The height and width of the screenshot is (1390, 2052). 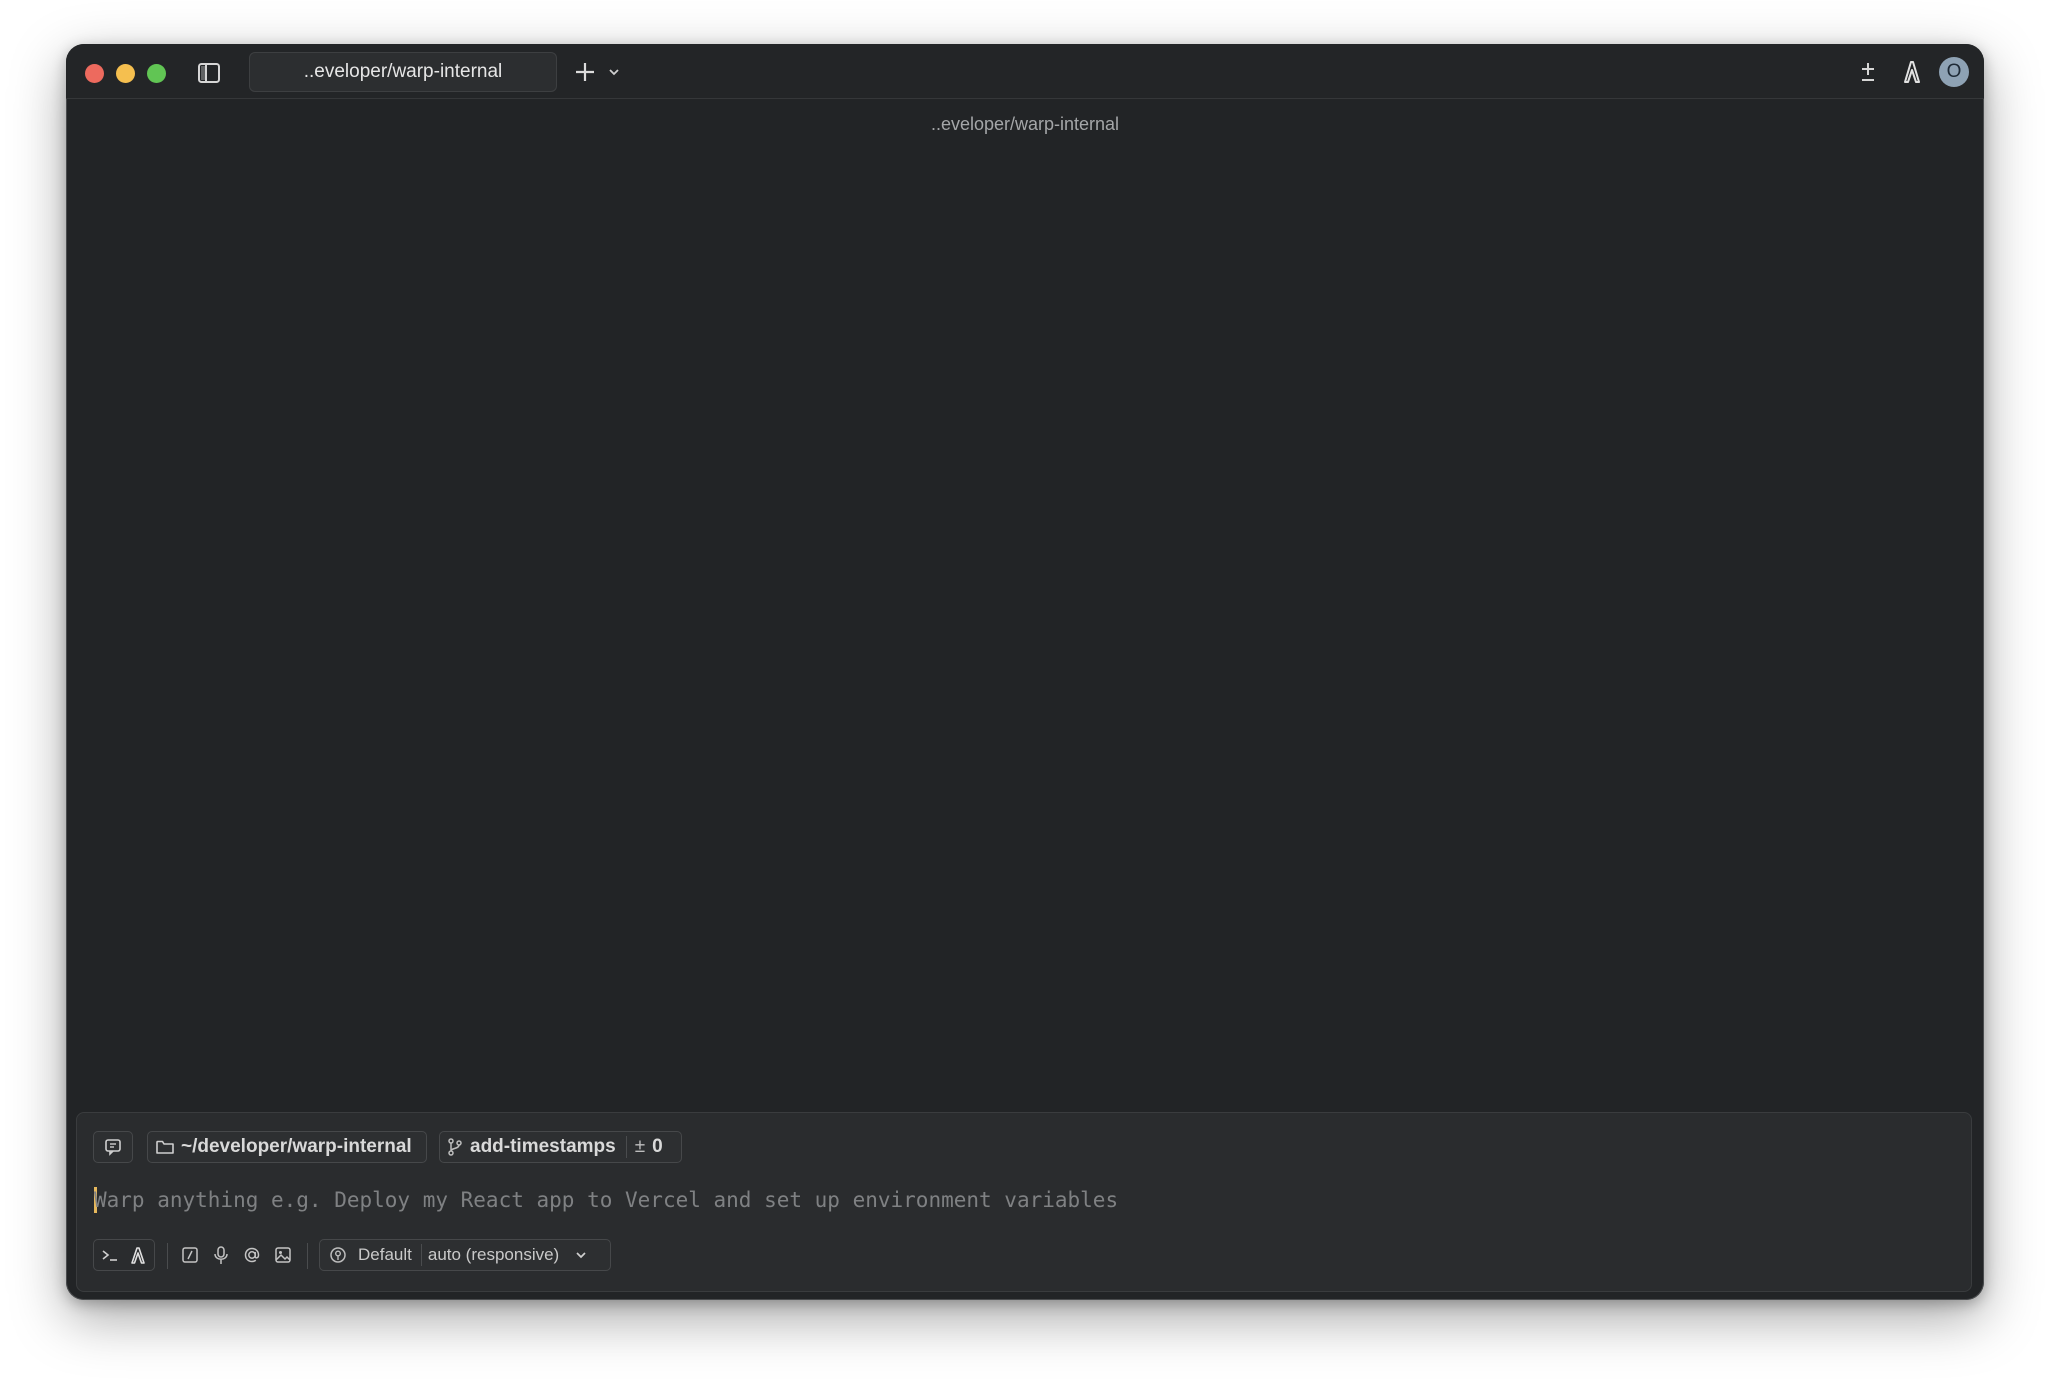 I want to click on minimize-window-button, so click(x=125, y=73).